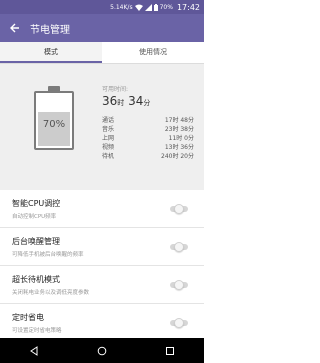 This screenshot has width=320, height=363. I want to click on background-wakeup-toggle, so click(180, 247).